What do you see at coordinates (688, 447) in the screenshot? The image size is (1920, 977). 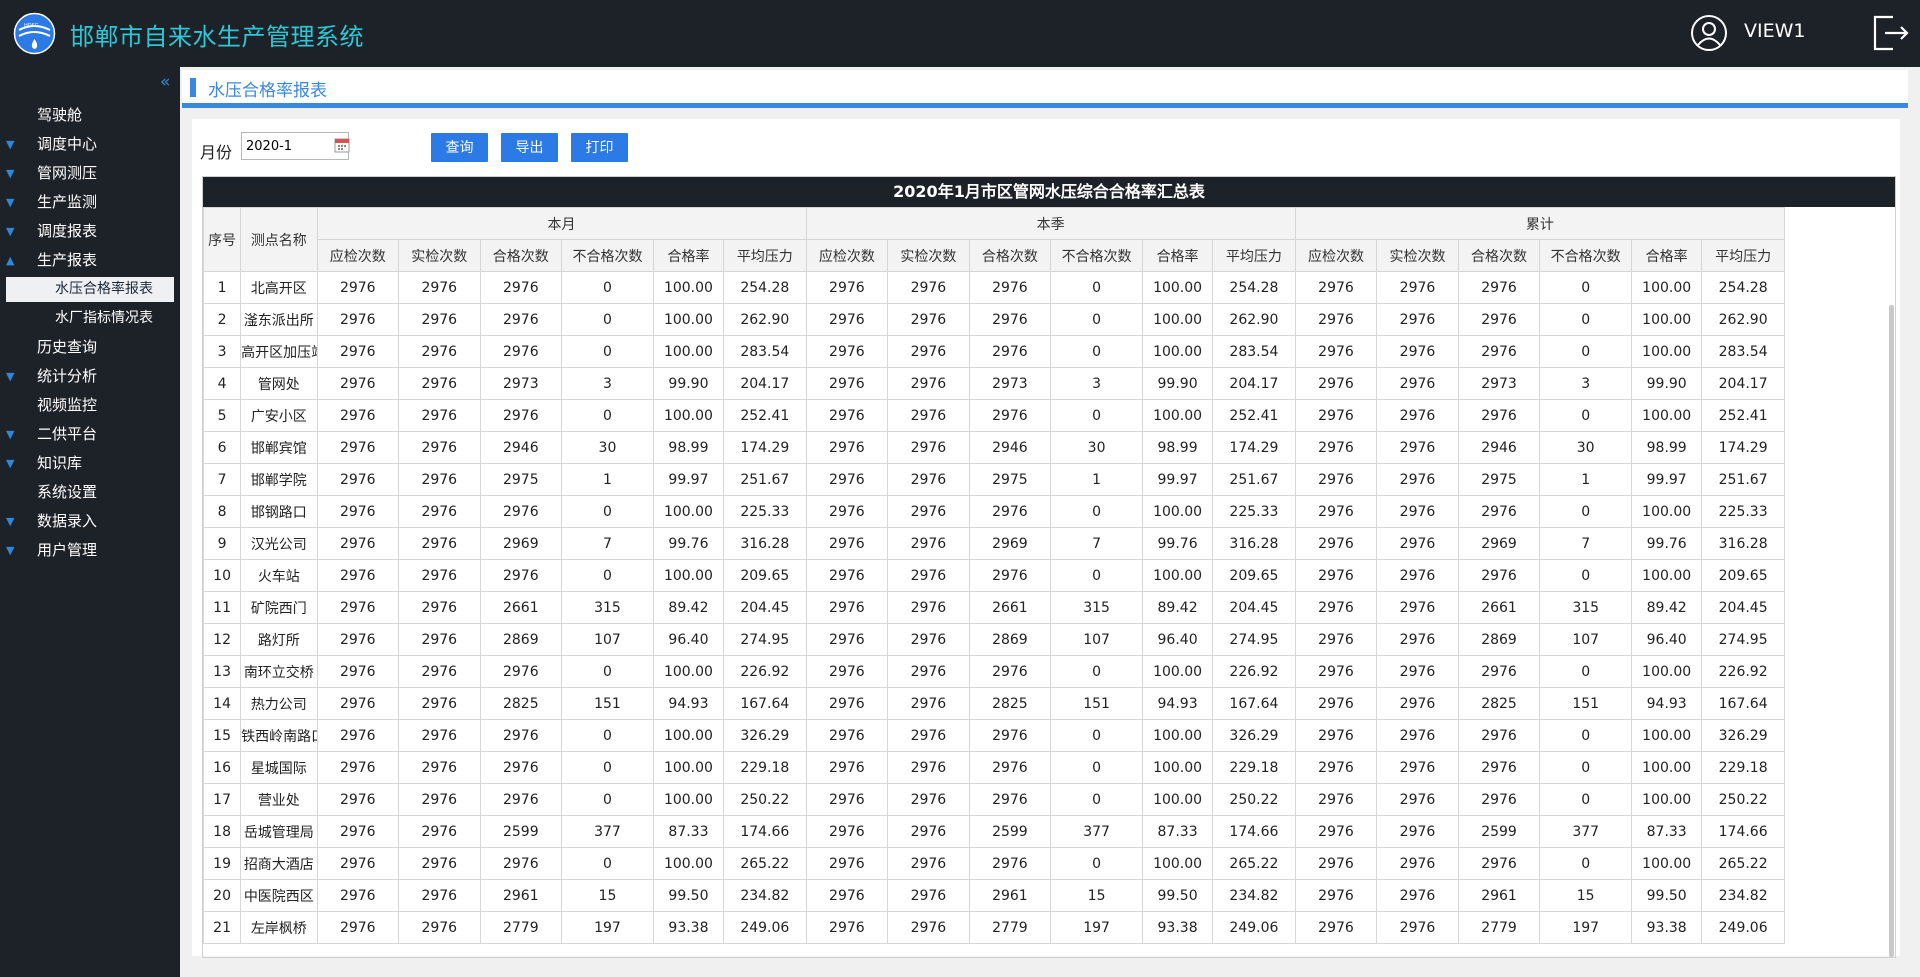 I see `table-cell: 98.99` at bounding box center [688, 447].